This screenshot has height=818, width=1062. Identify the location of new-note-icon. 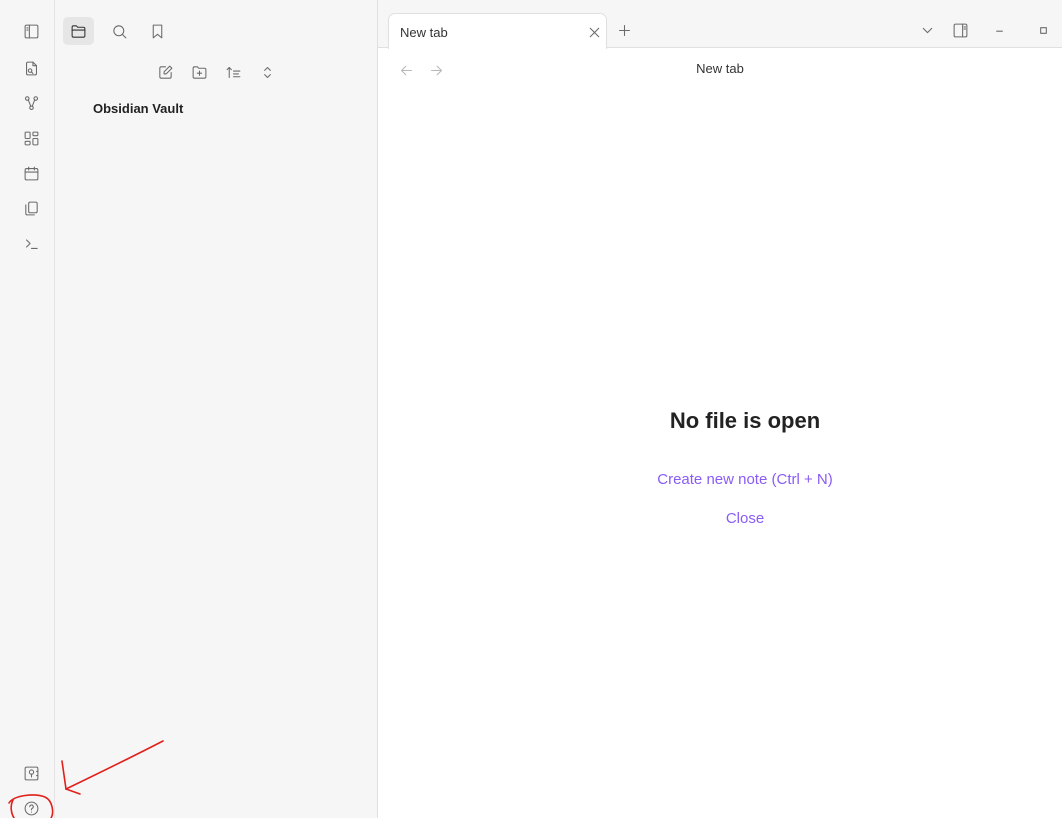
(165, 72).